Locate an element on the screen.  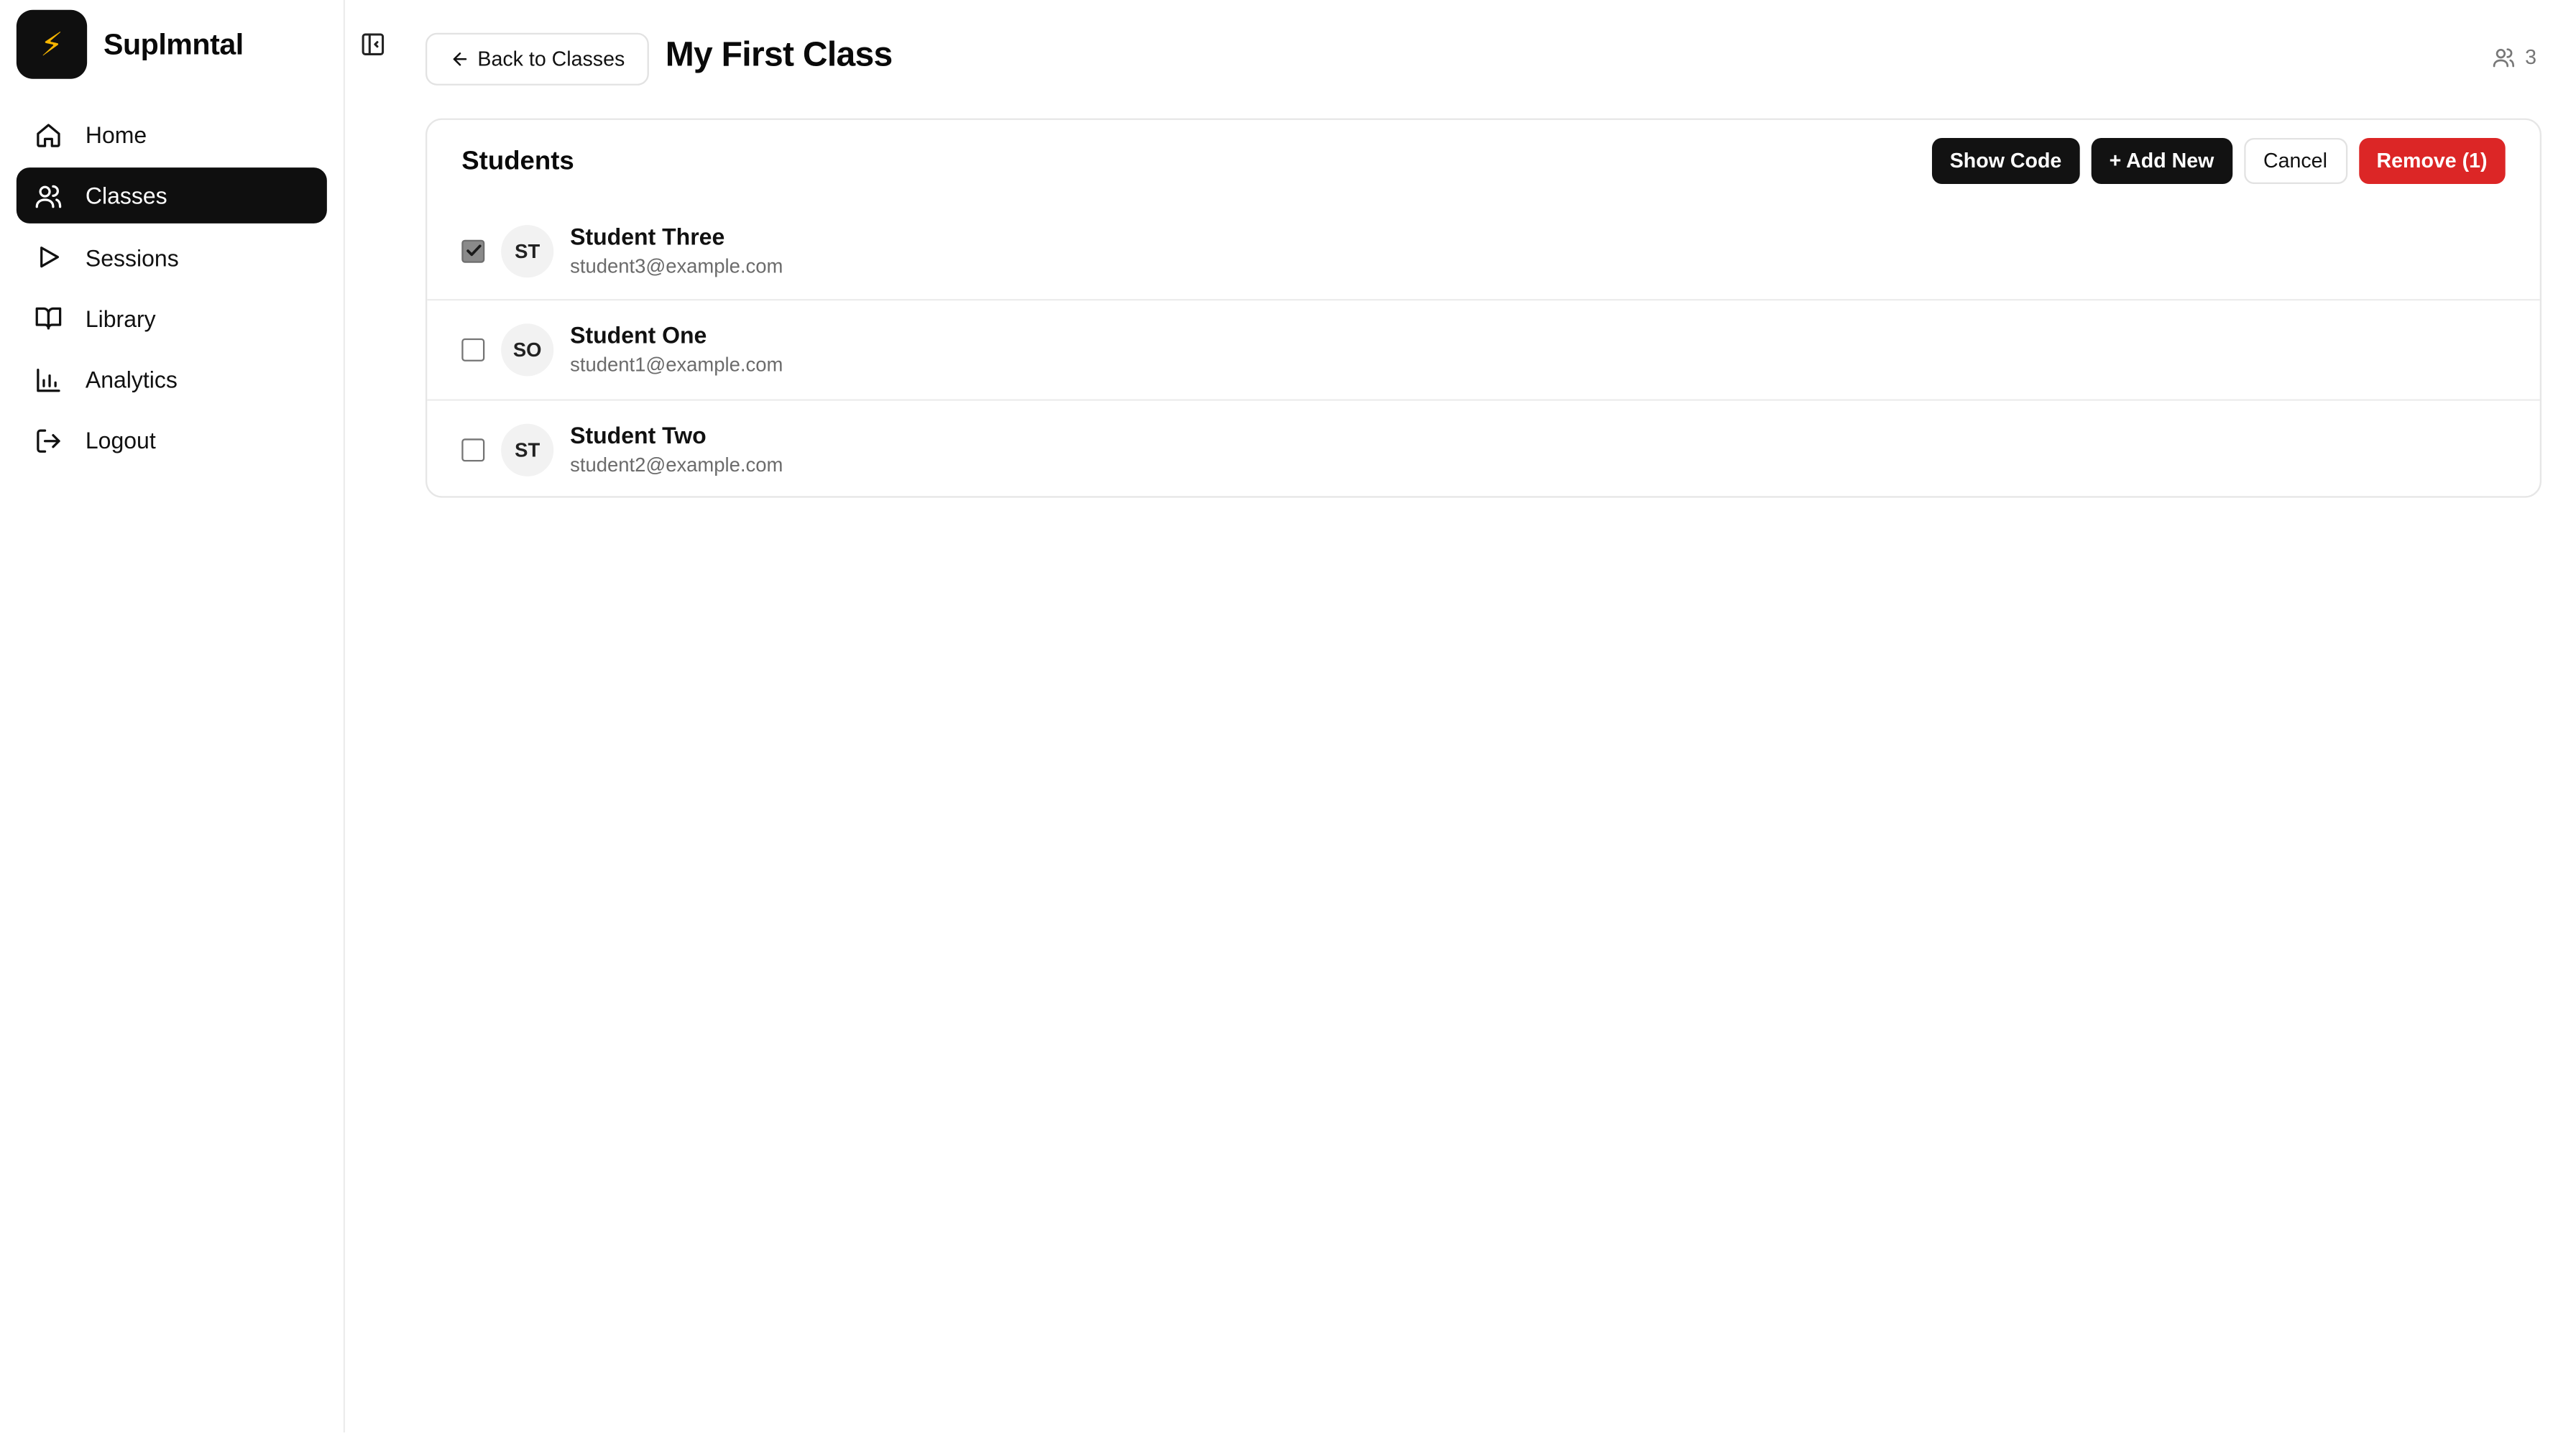
sidebar-item-label: Home is located at coordinates (116, 134).